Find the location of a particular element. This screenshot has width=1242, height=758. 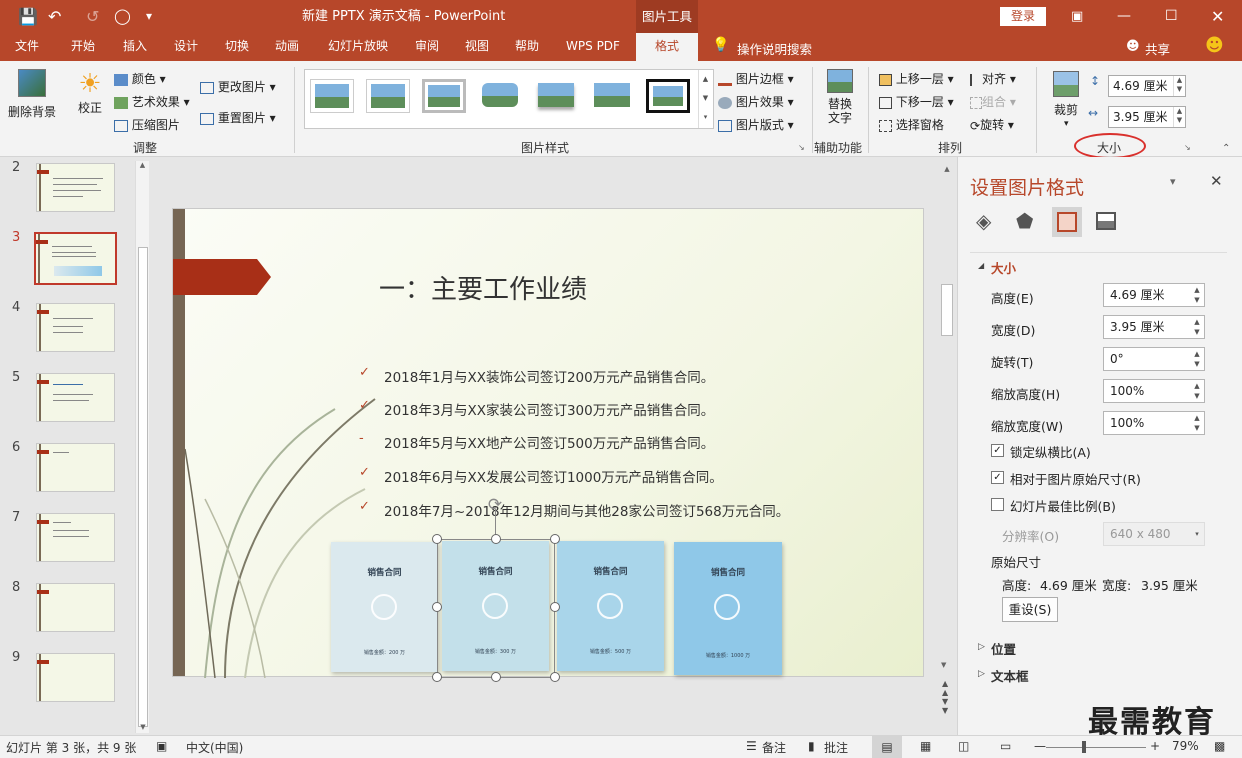

crop-button: 裁剪 is located at coordinates (1066, 94).